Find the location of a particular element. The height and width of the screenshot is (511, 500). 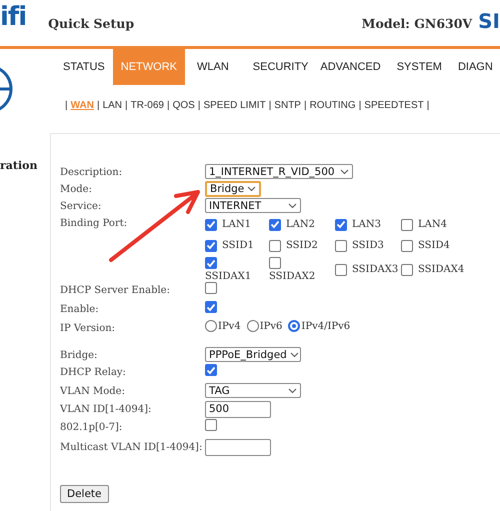

model-label: Model: GN630V is located at coordinates (417, 23).